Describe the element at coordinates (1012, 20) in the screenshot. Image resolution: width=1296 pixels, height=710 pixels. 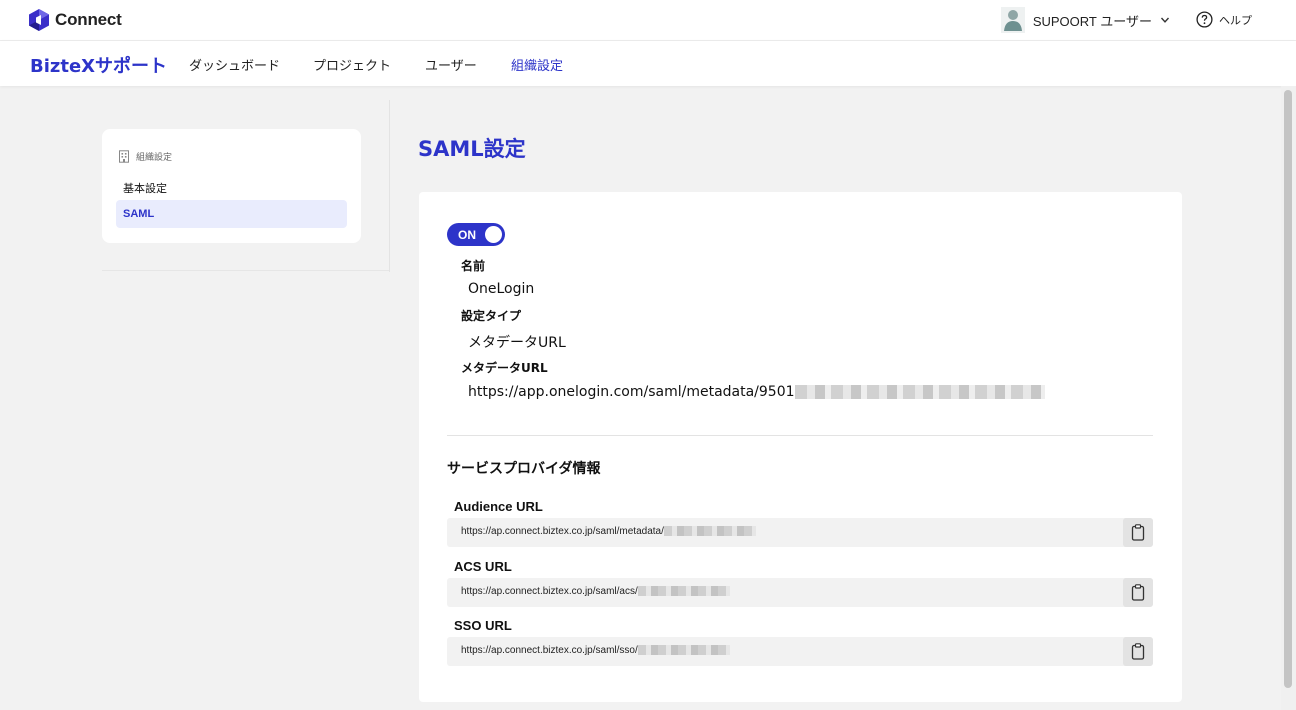
I see `avatar-icon` at that location.